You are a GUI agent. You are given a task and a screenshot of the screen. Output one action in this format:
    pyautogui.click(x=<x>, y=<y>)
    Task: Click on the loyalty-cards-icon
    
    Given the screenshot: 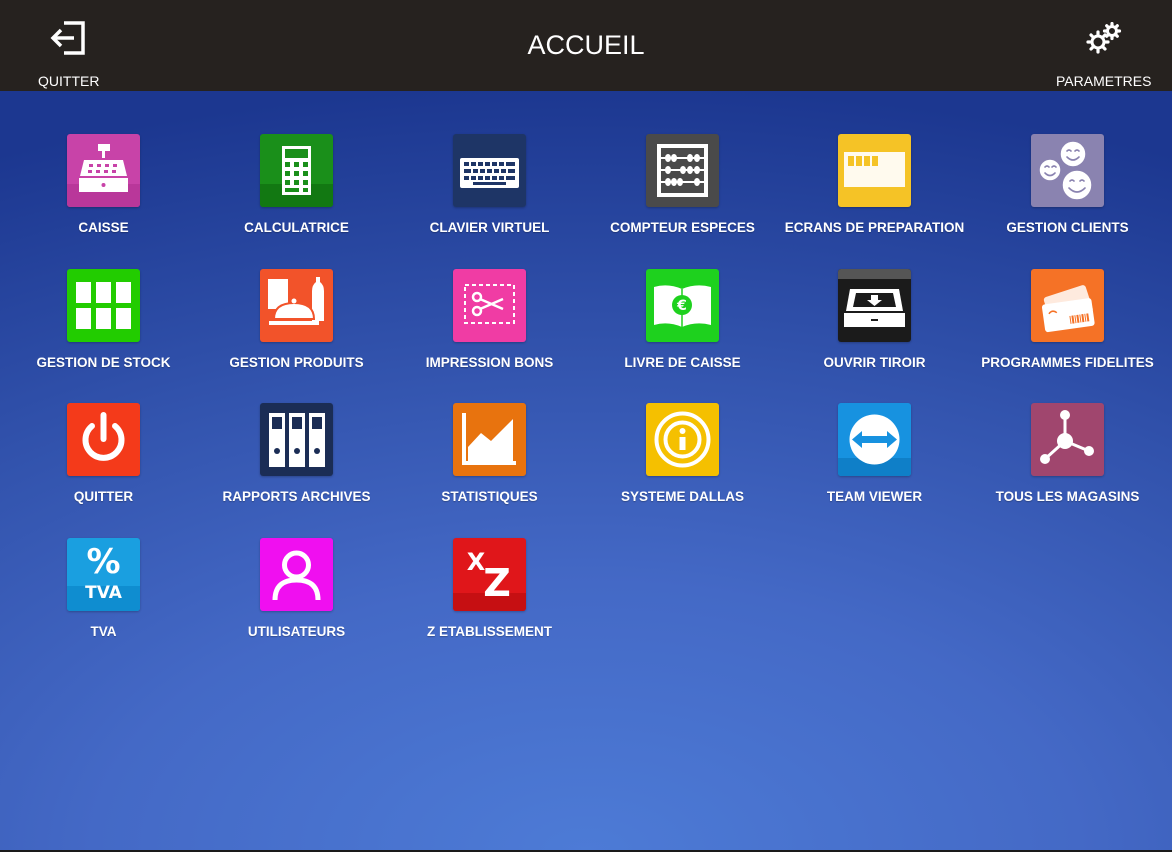 What is the action you would take?
    pyautogui.click(x=1067, y=305)
    